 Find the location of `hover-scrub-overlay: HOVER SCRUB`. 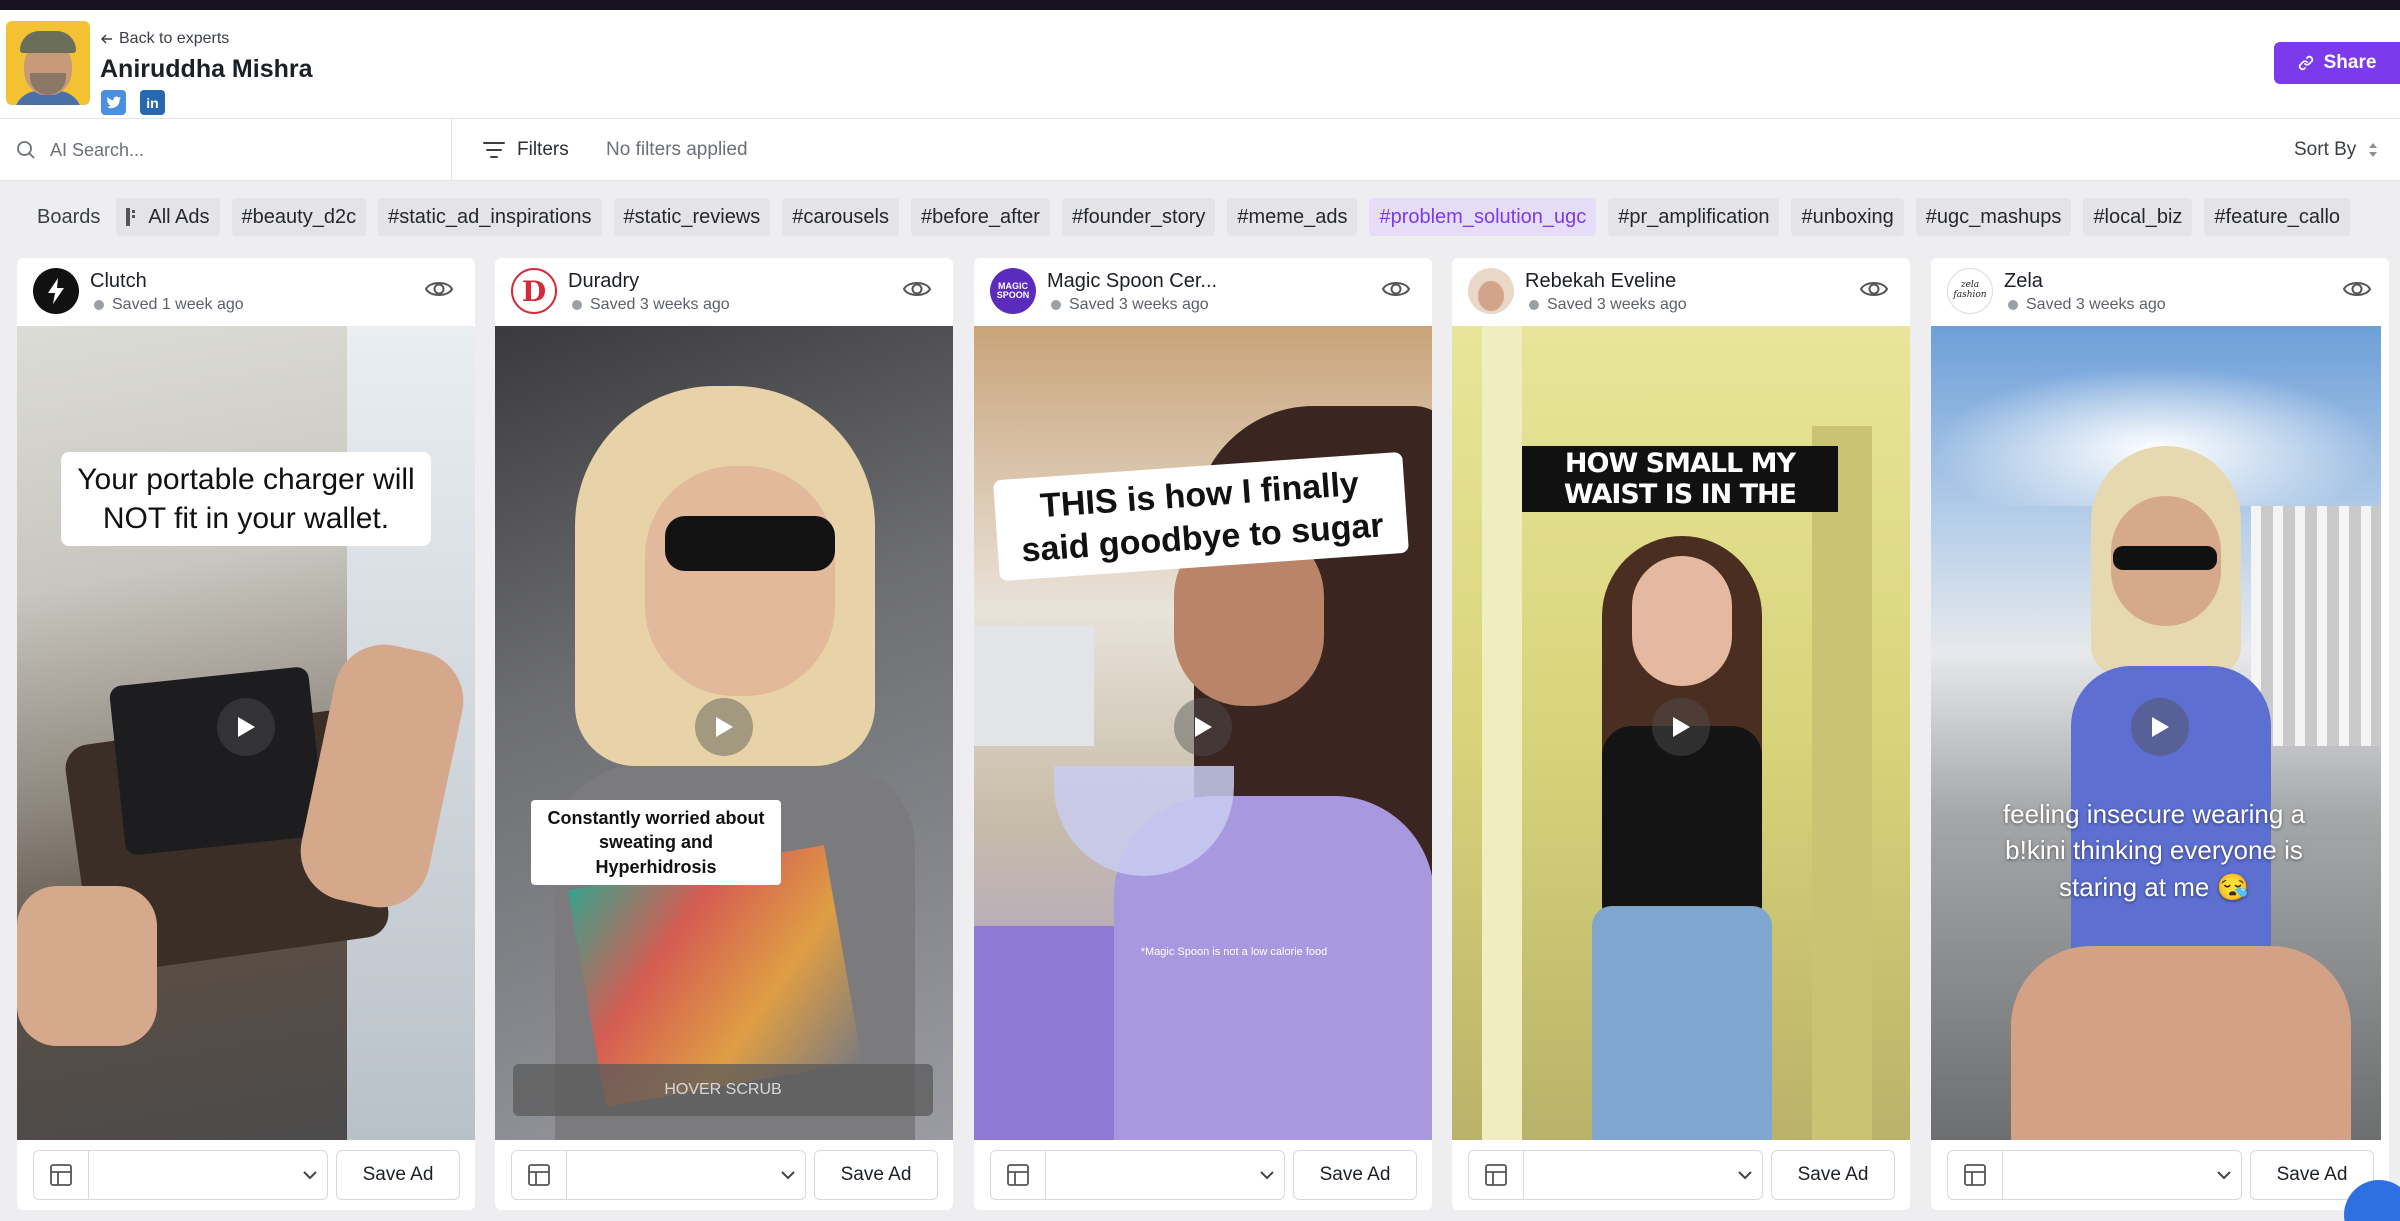

hover-scrub-overlay: HOVER SCRUB is located at coordinates (723, 1090).